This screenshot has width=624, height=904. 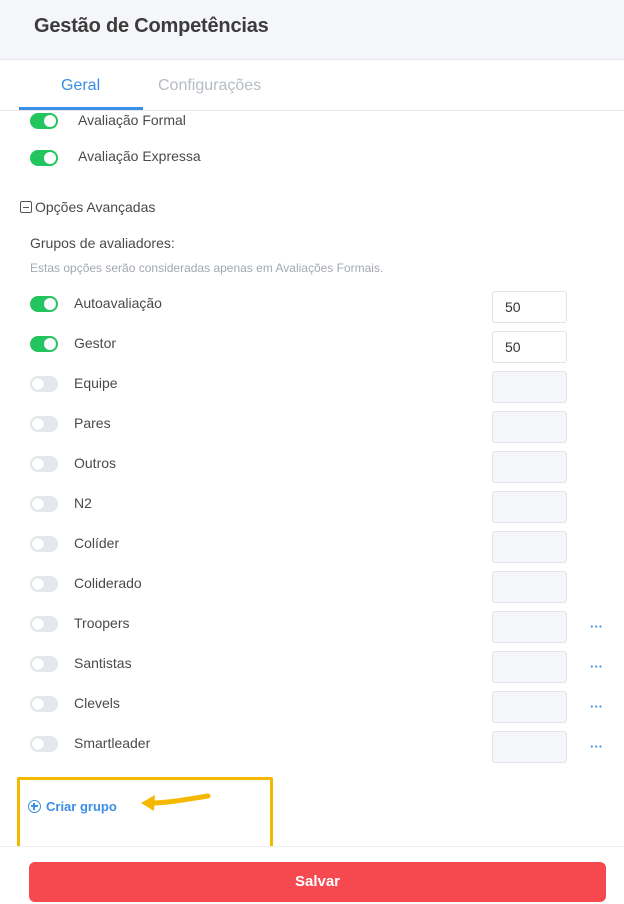 What do you see at coordinates (92, 423) in the screenshot?
I see `group-label: Pares` at bounding box center [92, 423].